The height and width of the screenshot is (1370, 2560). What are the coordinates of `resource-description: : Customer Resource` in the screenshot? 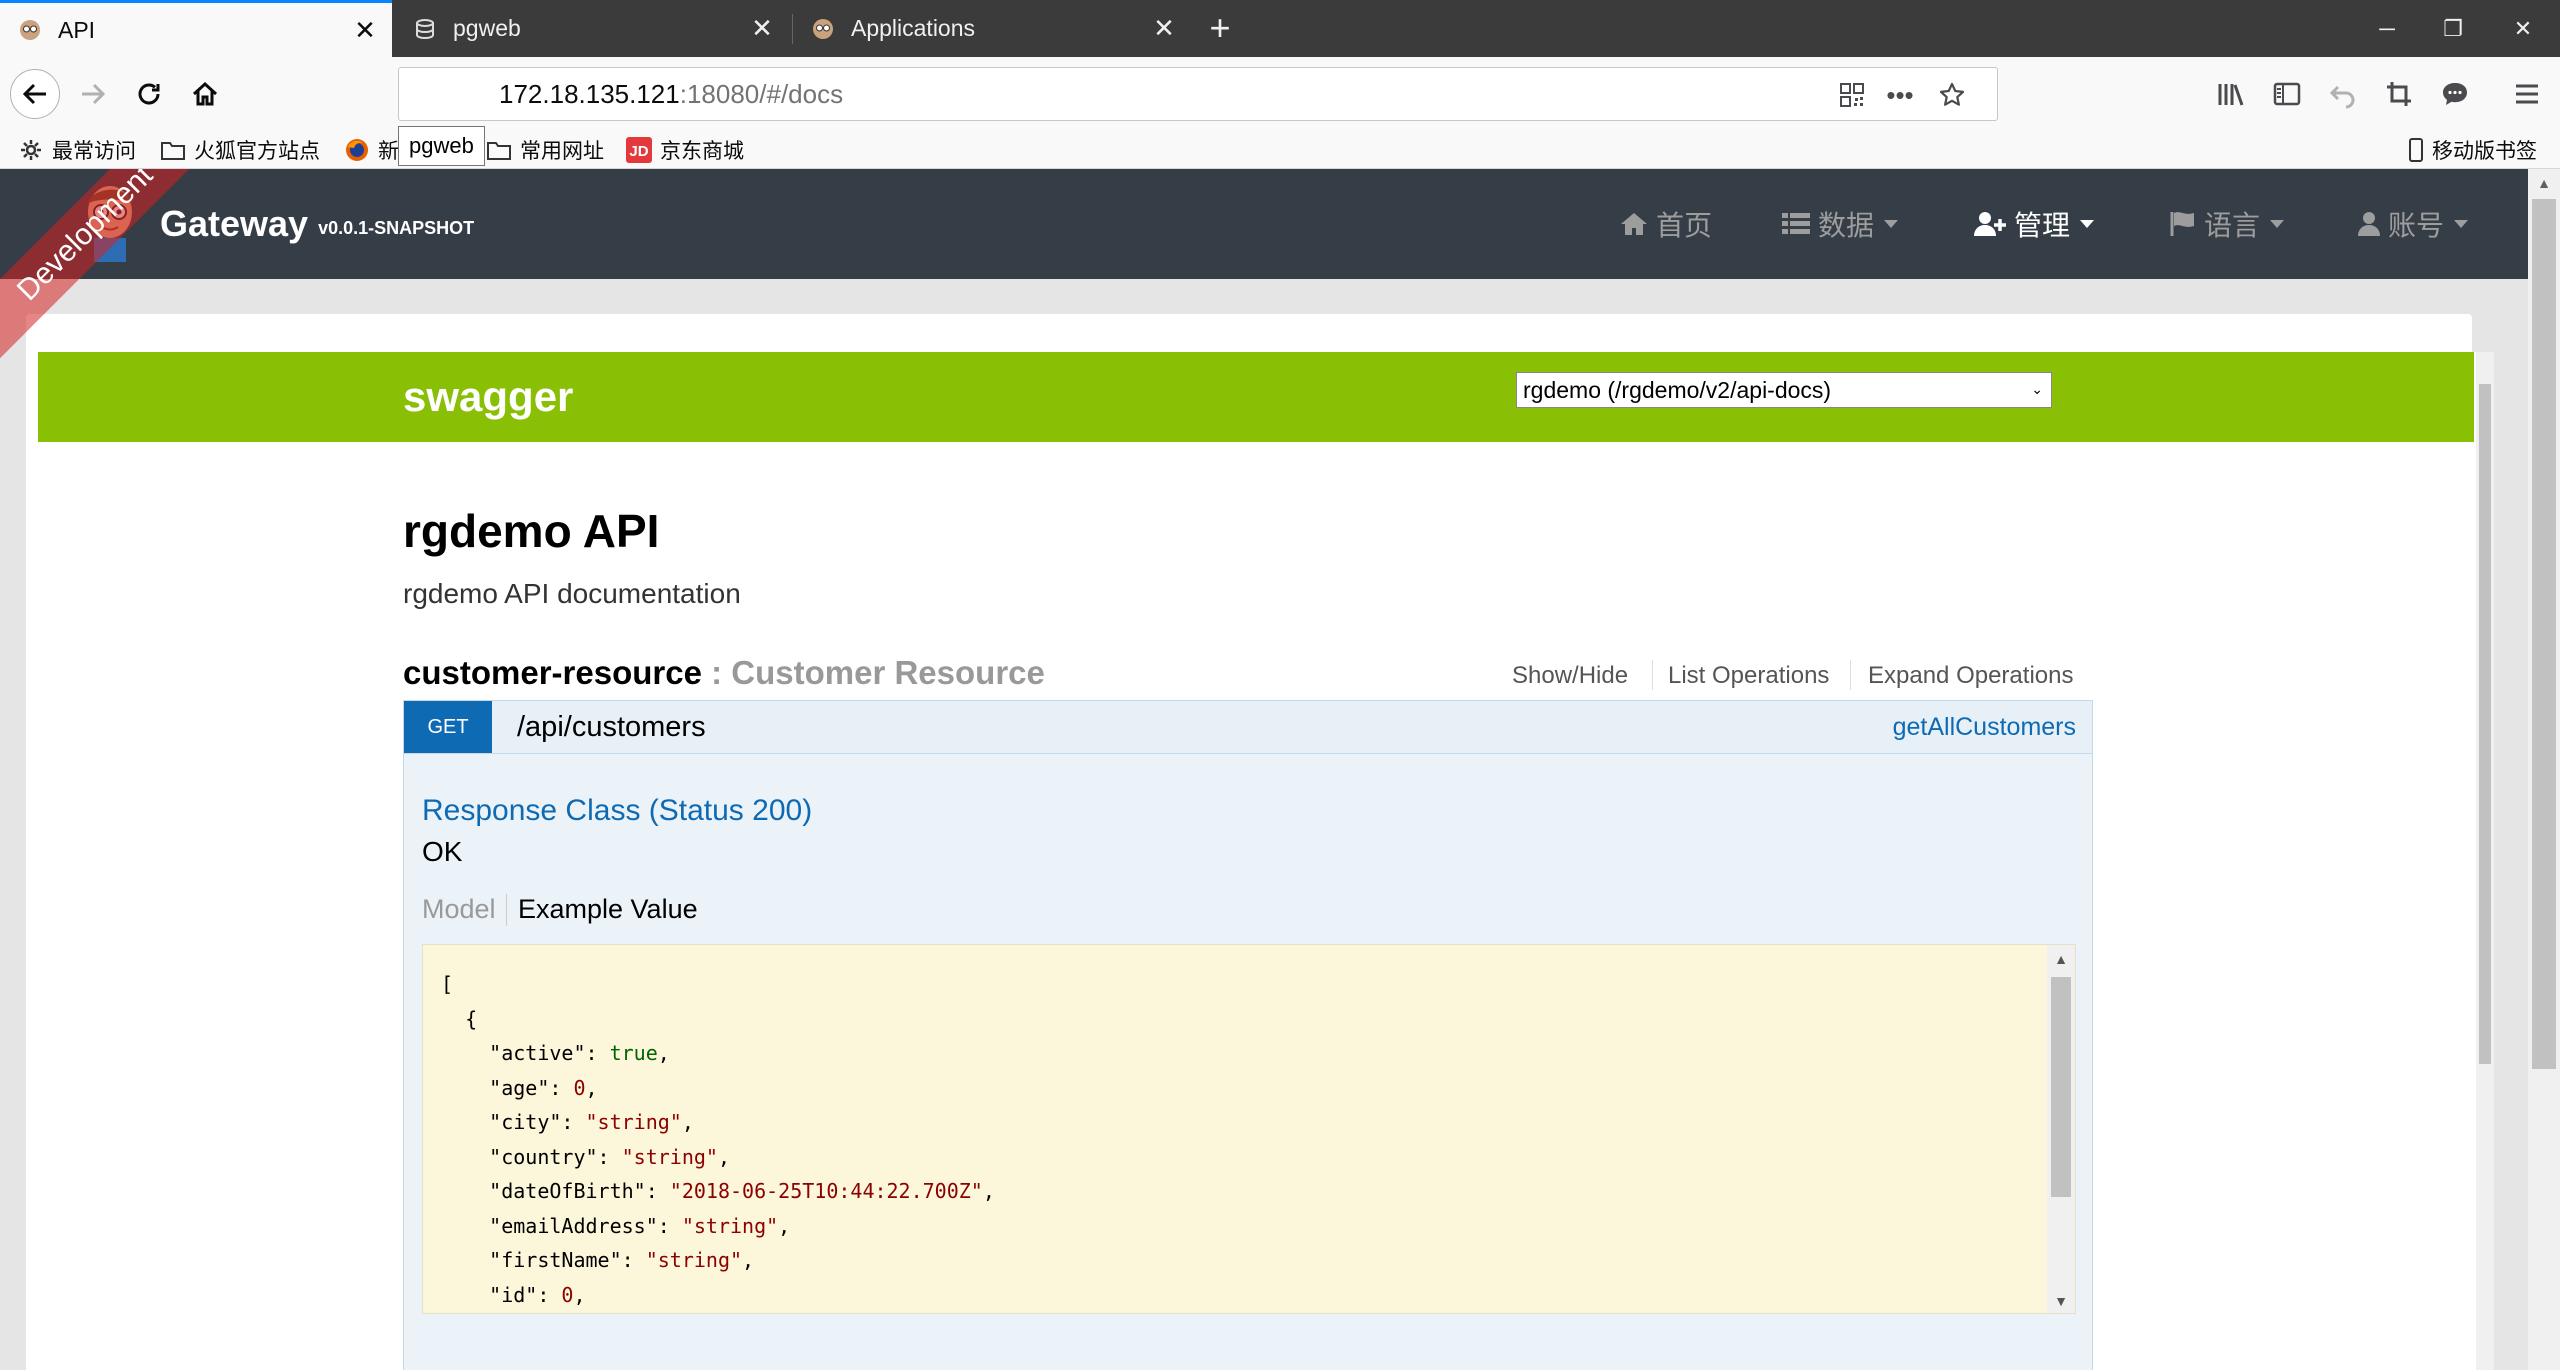 It's located at (873, 672).